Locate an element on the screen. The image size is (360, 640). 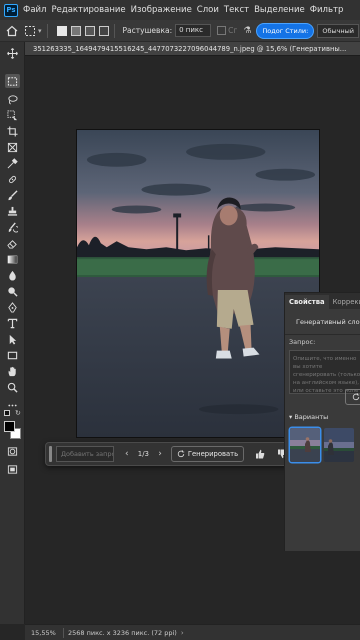
frame-tool-icon is located at coordinates (12, 147).